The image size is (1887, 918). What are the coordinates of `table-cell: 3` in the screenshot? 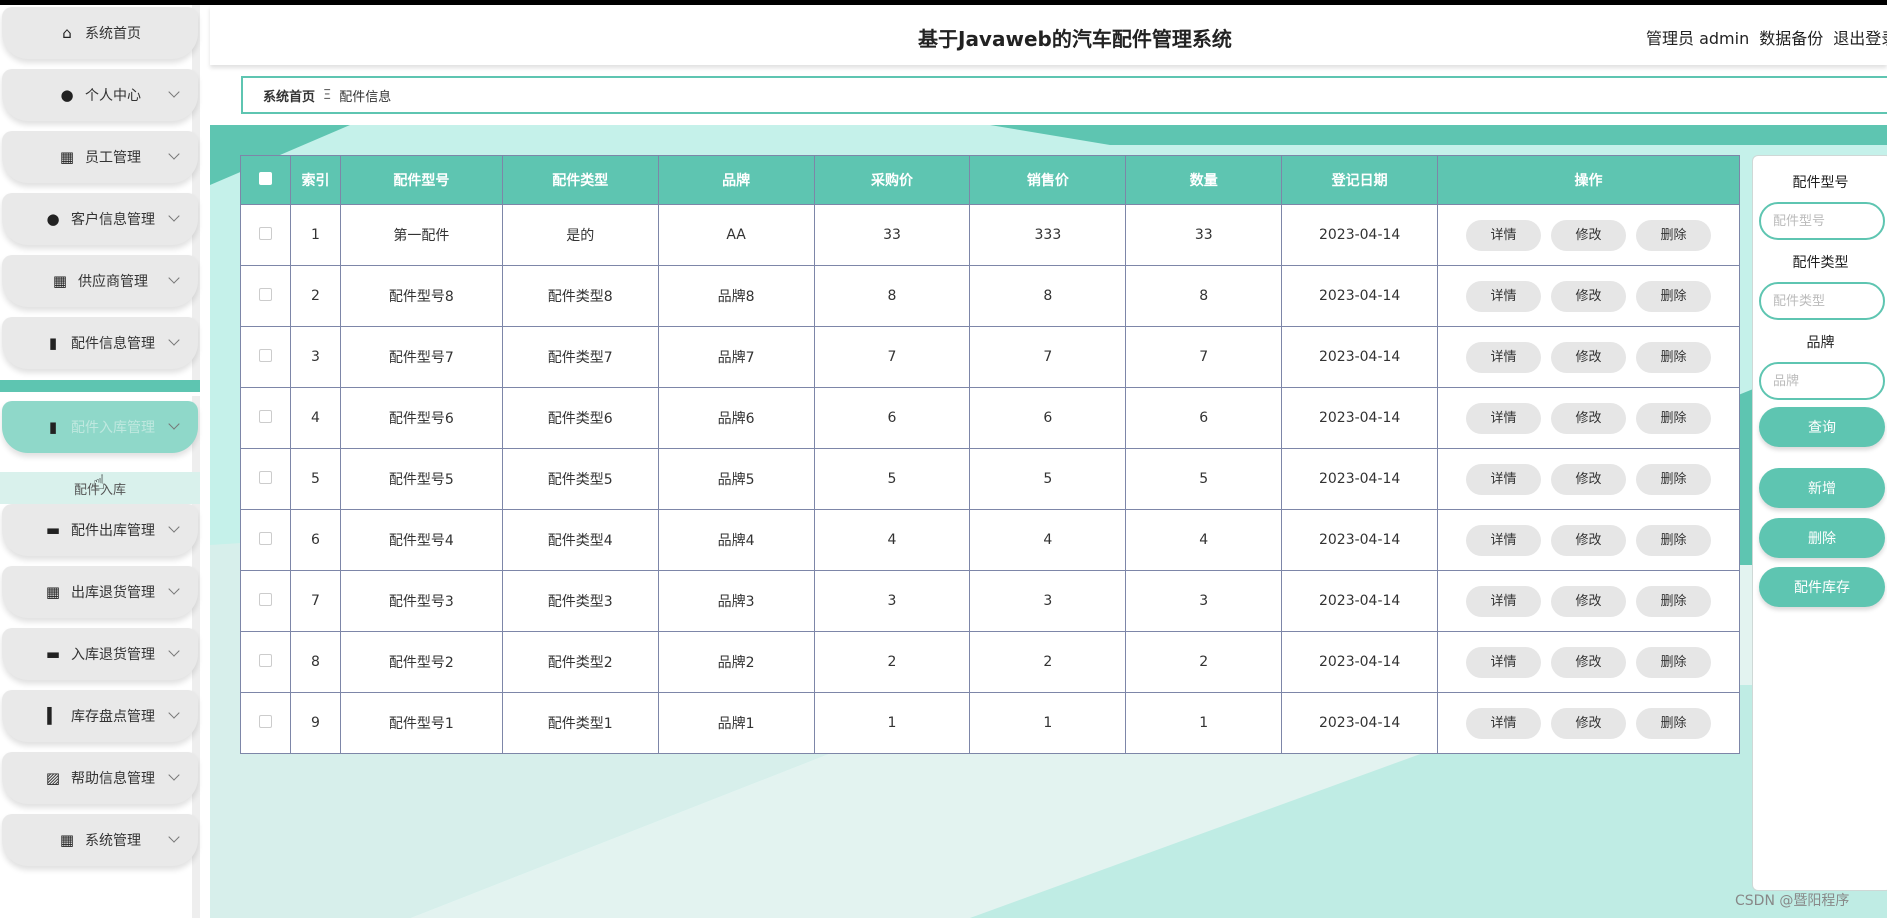 It's located at (892, 601).